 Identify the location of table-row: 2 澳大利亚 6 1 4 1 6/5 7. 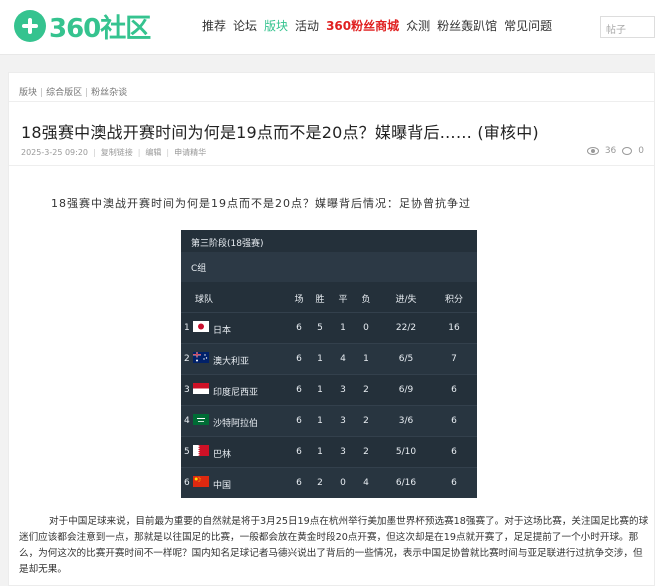
(329, 358).